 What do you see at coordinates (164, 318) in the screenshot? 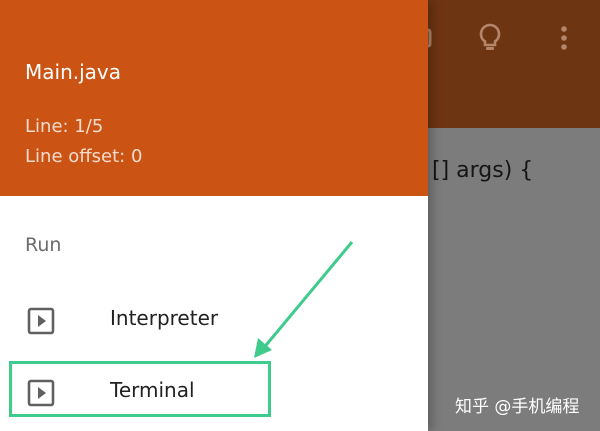
I see `menu-item-label: Interpreter` at bounding box center [164, 318].